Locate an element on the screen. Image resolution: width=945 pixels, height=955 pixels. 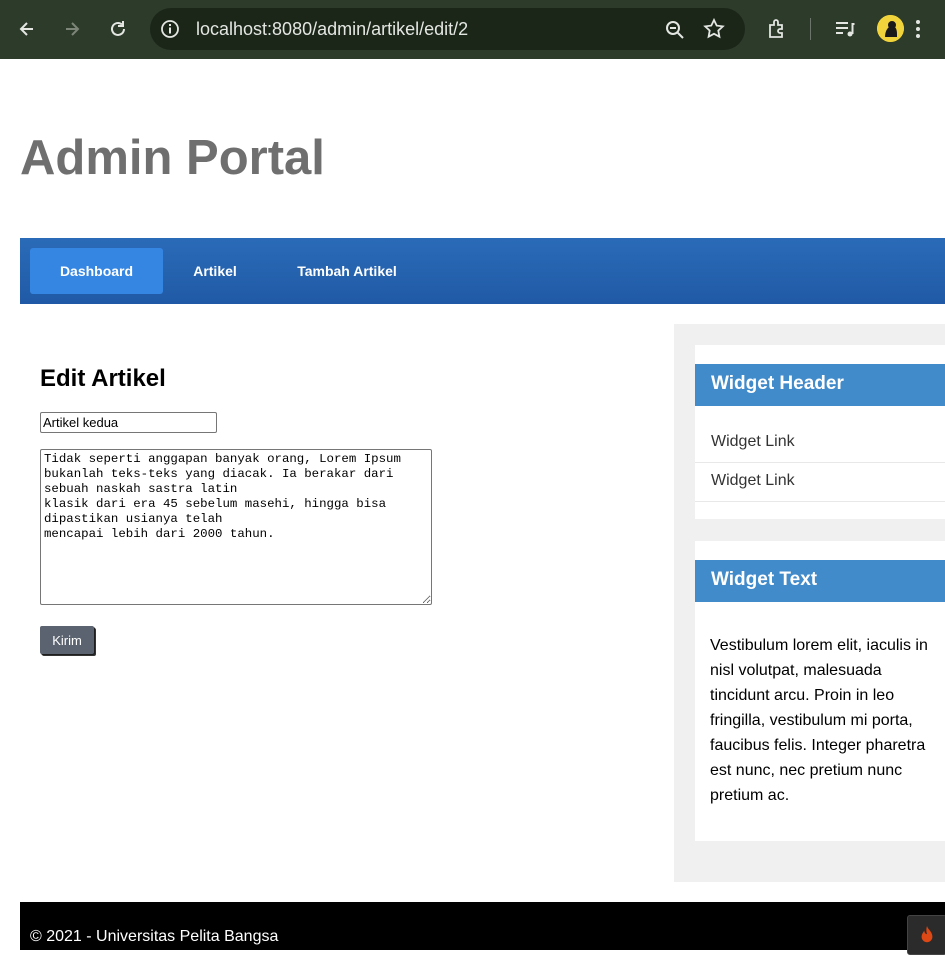
debug-toolbar-button is located at coordinates (926, 935).